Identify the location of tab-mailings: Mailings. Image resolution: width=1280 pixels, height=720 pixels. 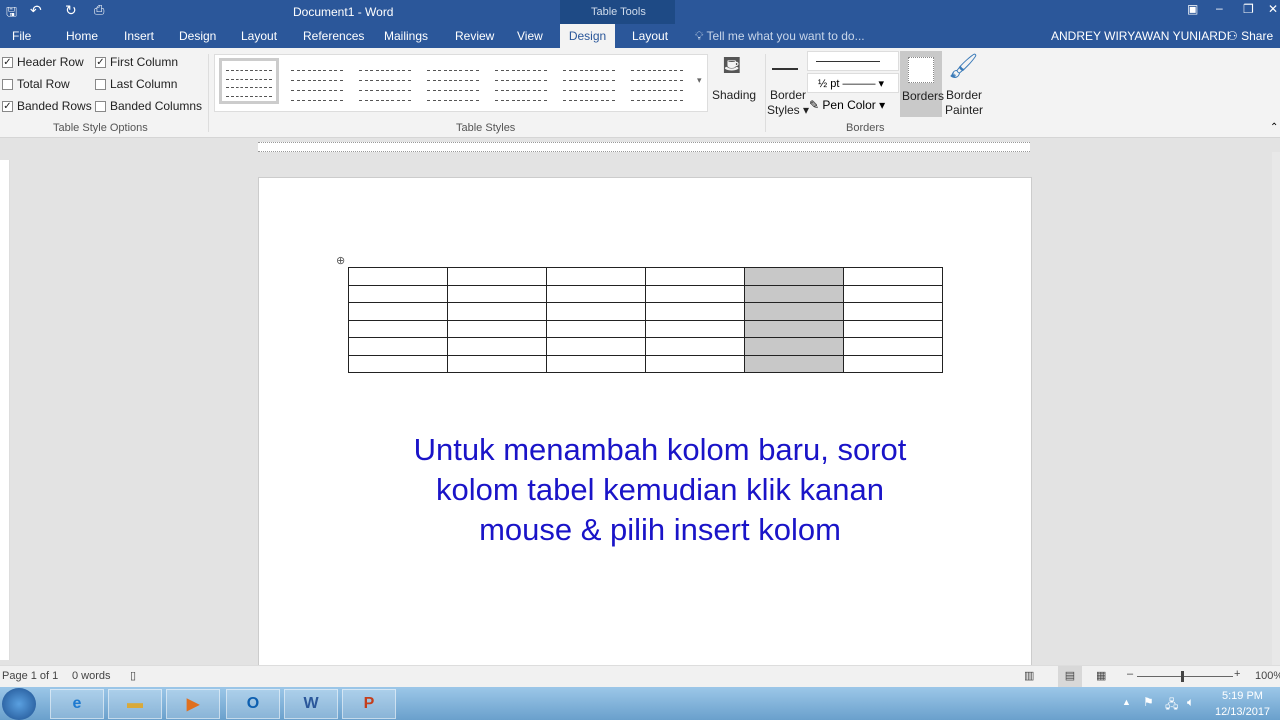
(406, 36).